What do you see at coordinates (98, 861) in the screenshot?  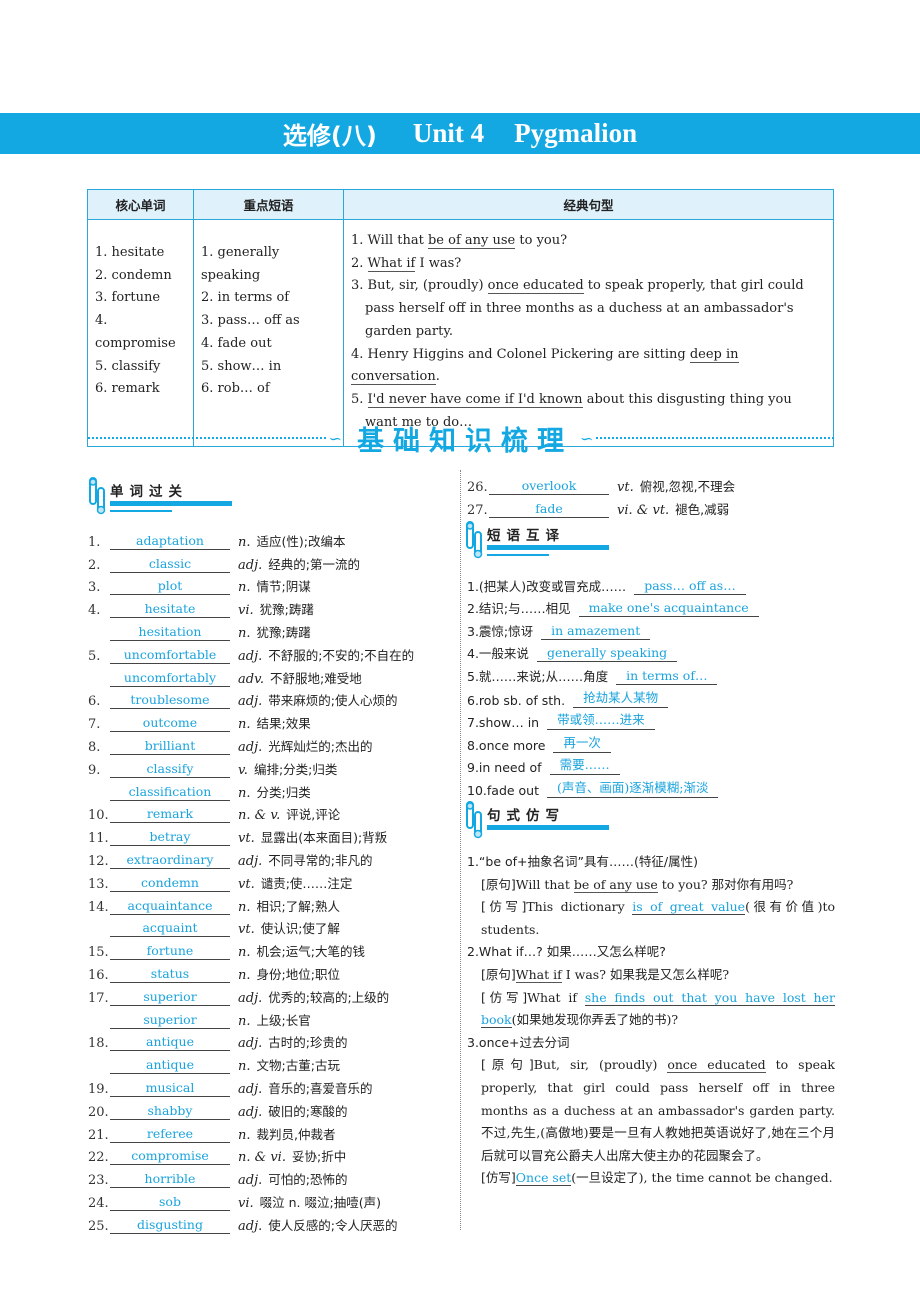 I see `item-number: 12.` at bounding box center [98, 861].